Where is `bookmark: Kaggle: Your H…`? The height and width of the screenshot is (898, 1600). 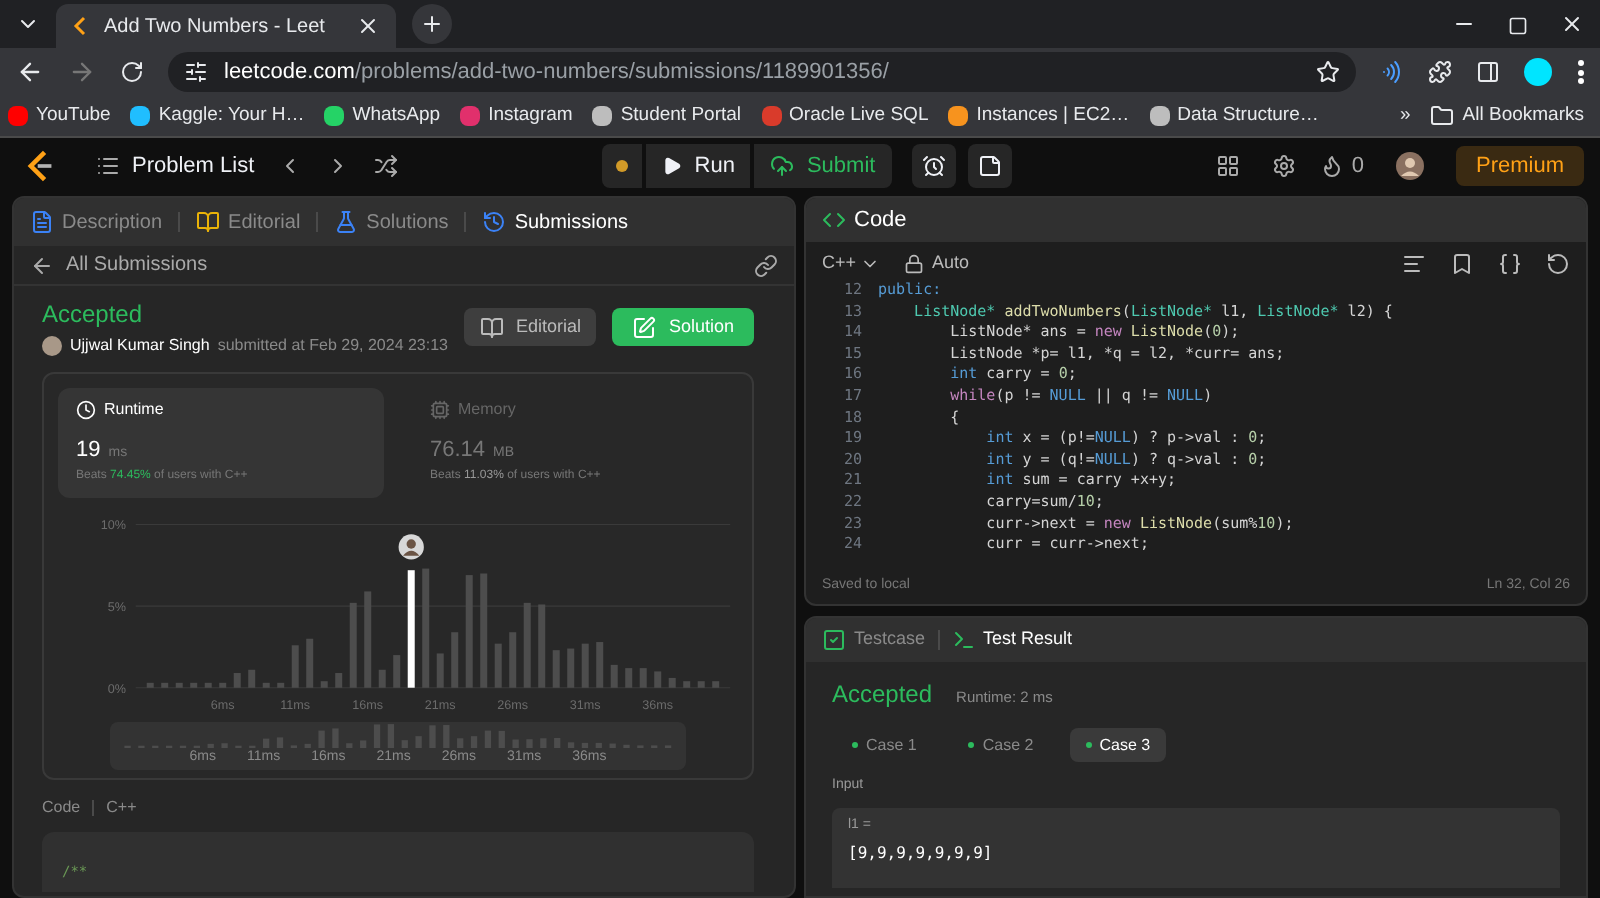
bookmark: Kaggle: Your H… is located at coordinates (217, 116).